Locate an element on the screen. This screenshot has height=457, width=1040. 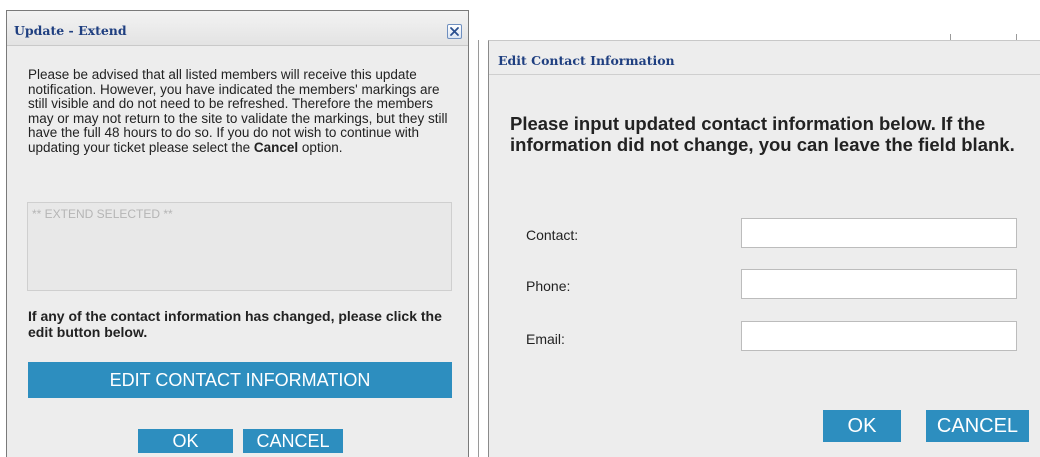
contact-input is located at coordinates (879, 233).